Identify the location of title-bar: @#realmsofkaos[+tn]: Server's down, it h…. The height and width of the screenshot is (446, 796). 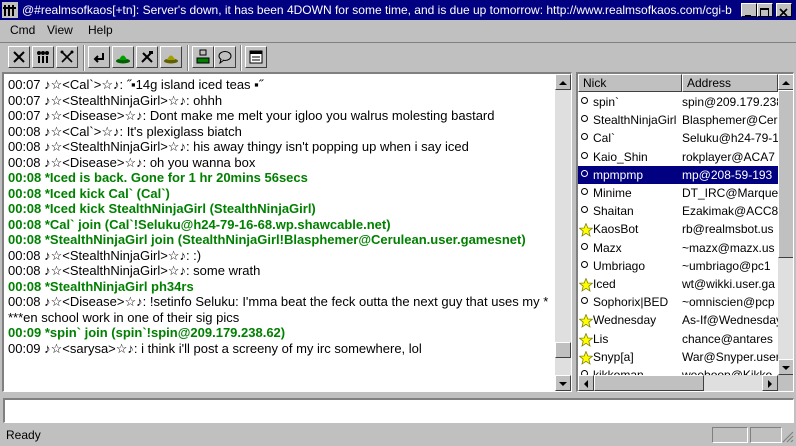
(398, 10).